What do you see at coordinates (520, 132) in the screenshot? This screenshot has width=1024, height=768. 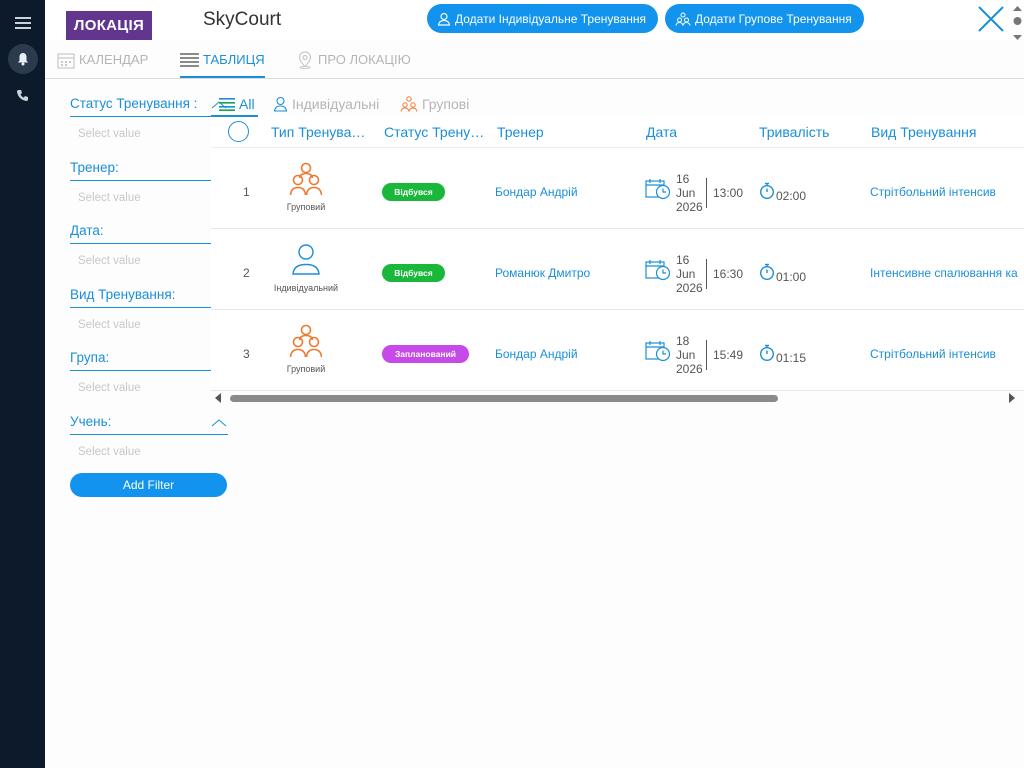 I see `column-trainer: Тренер` at bounding box center [520, 132].